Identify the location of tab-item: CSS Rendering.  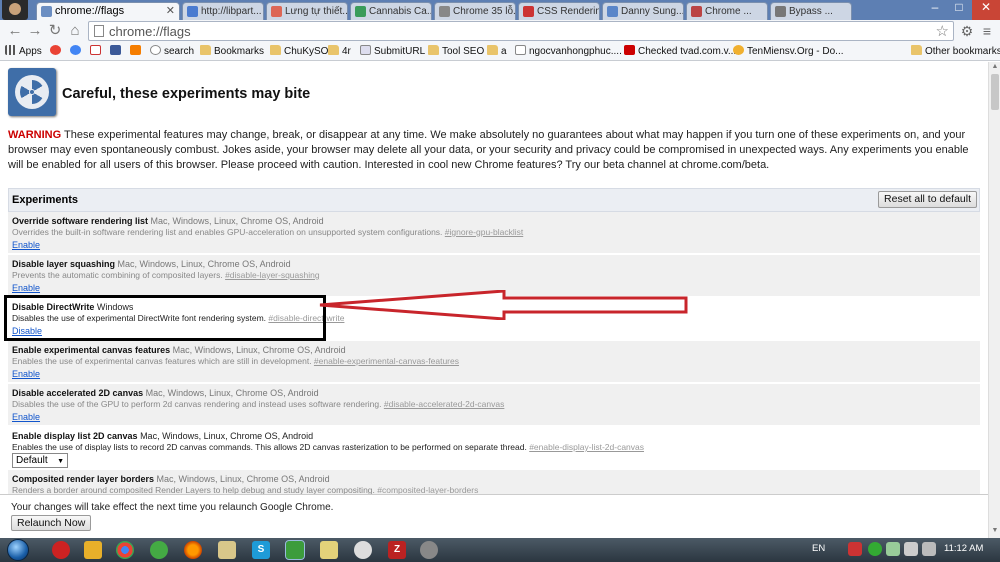
(559, 11).